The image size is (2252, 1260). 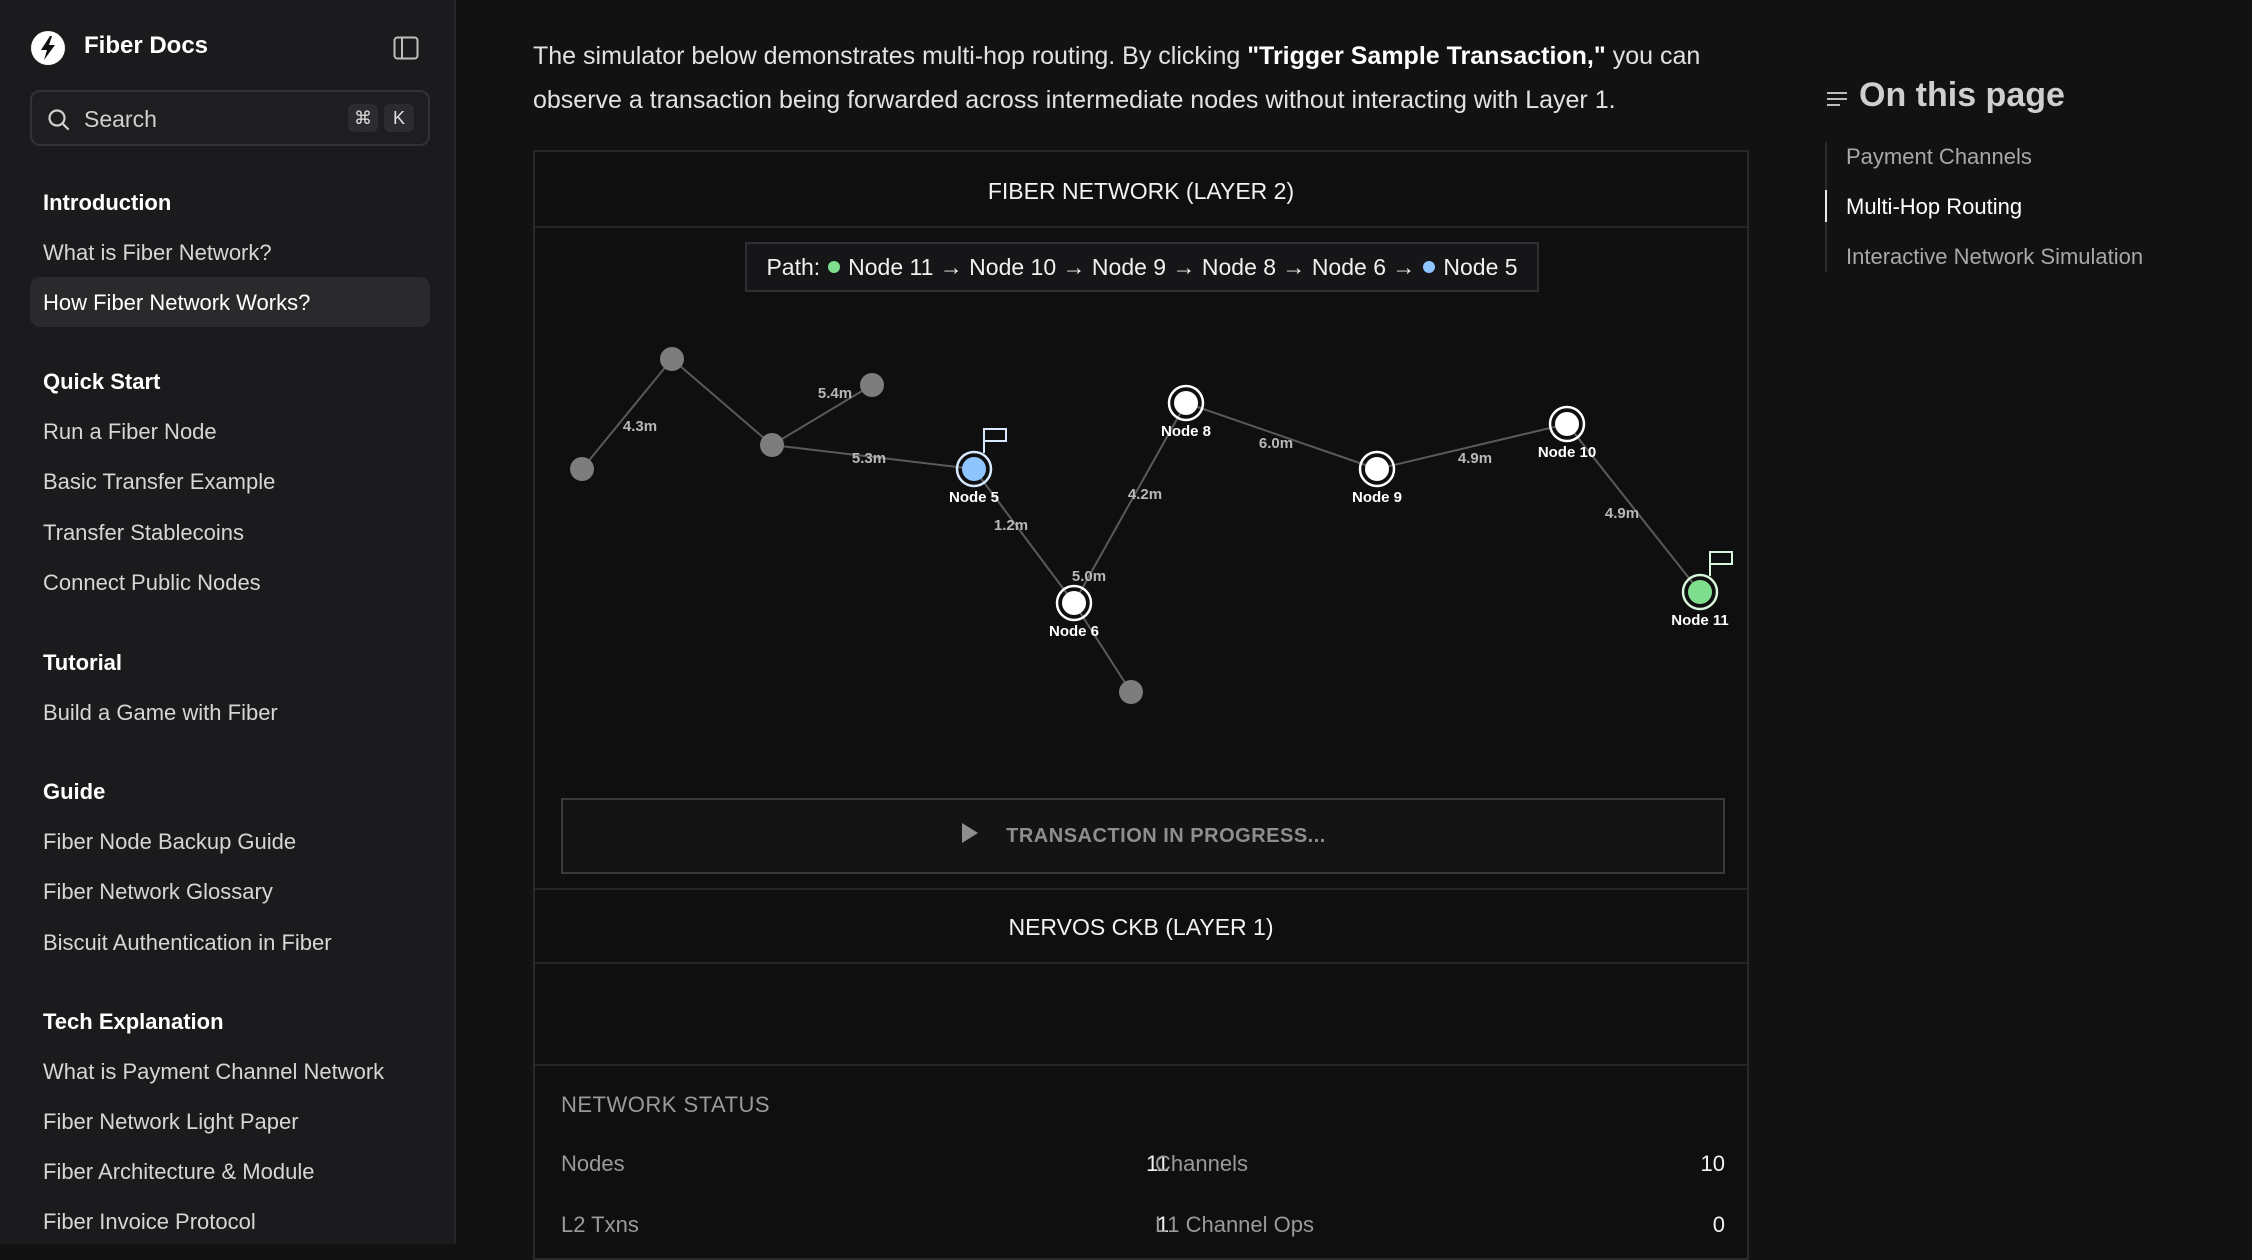 What do you see at coordinates (157, 253) in the screenshot?
I see `nav-item-what-is-fiber: What is Fiber Network?` at bounding box center [157, 253].